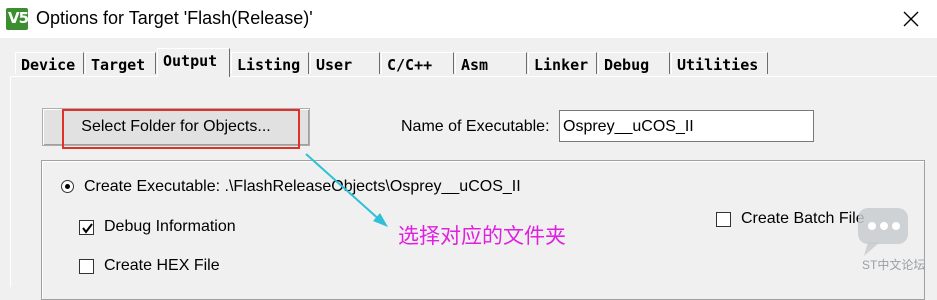 This screenshot has width=937, height=300. What do you see at coordinates (86, 266) in the screenshot?
I see `create-hex-checkbox` at bounding box center [86, 266].